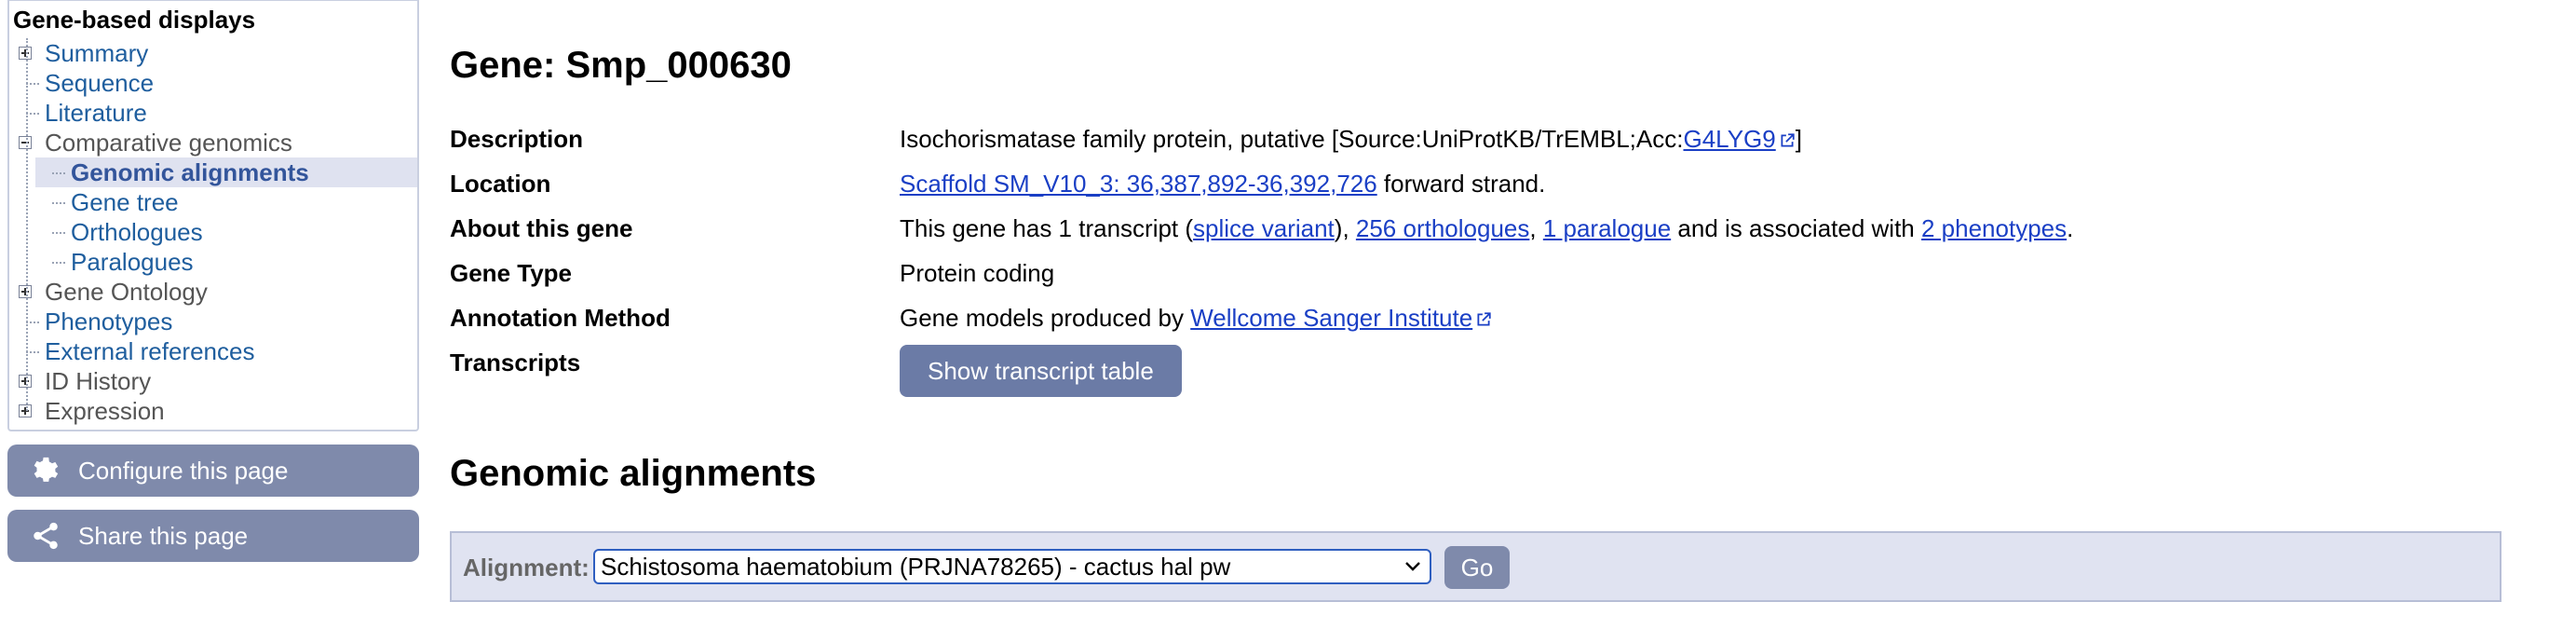  I want to click on splice-variant-link: splice variant, so click(1264, 228).